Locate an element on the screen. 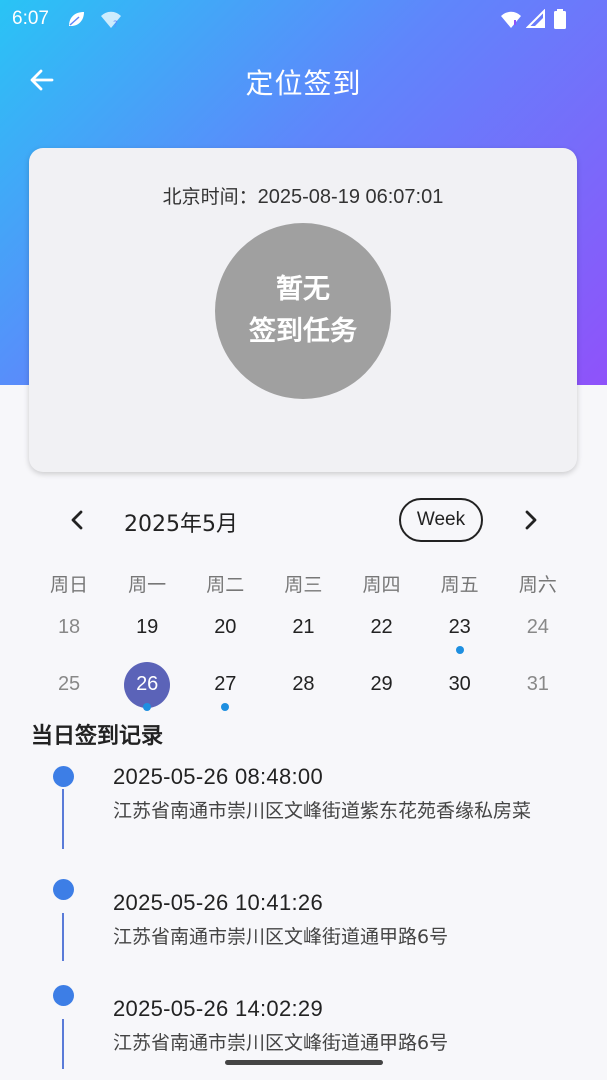 This screenshot has width=607, height=1080. day-number: 30 is located at coordinates (459, 684).